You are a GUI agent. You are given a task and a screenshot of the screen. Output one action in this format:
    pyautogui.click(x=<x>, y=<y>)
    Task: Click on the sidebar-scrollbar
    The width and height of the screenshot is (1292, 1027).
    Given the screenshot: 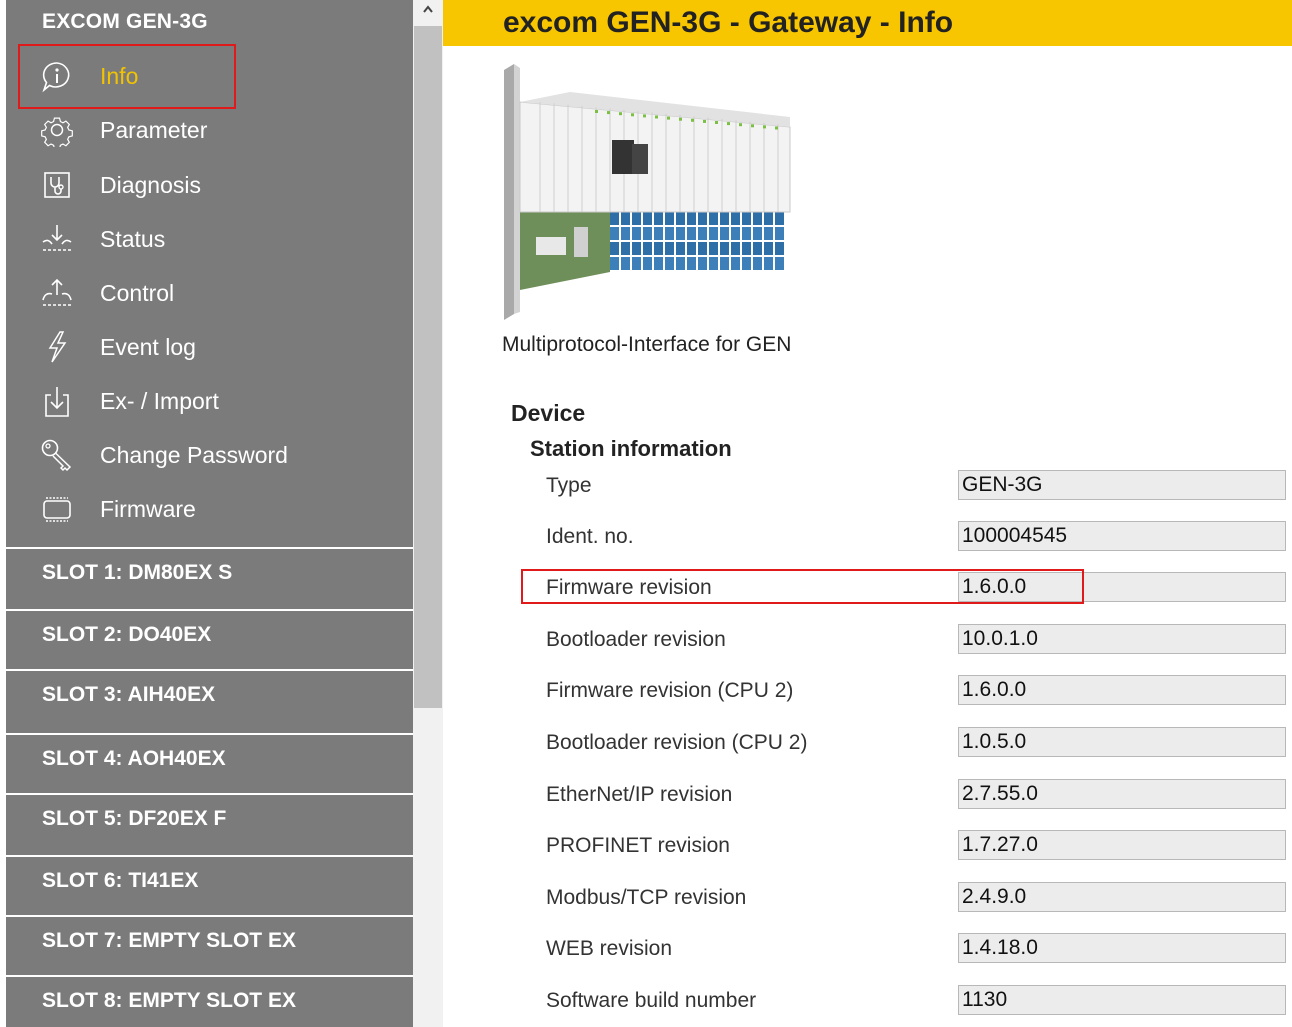 What is the action you would take?
    pyautogui.click(x=428, y=513)
    